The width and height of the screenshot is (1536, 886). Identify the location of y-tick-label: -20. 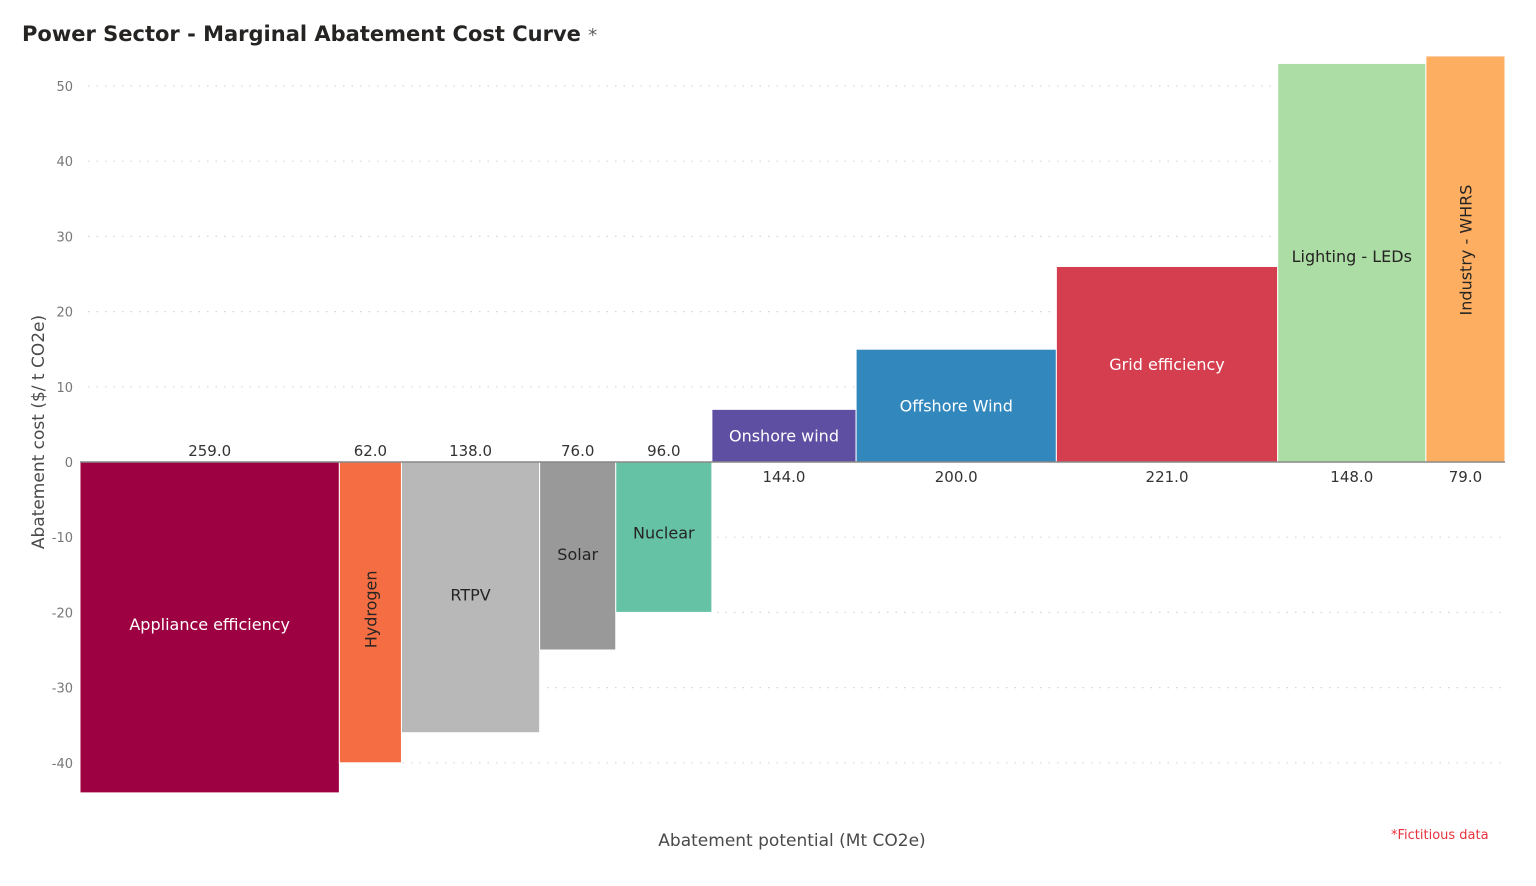
(62, 613).